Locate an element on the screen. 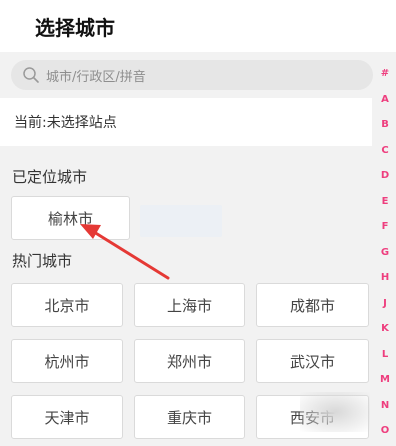 Image resolution: width=396 pixels, height=446 pixels. located-city-button: 榆林市 is located at coordinates (70, 218).